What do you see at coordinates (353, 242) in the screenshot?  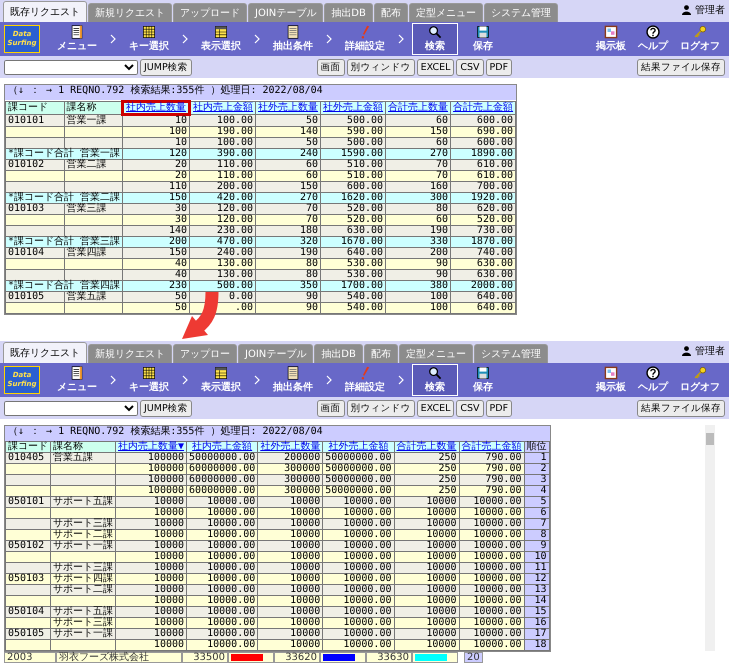 I see `table-cell: 1670.00` at bounding box center [353, 242].